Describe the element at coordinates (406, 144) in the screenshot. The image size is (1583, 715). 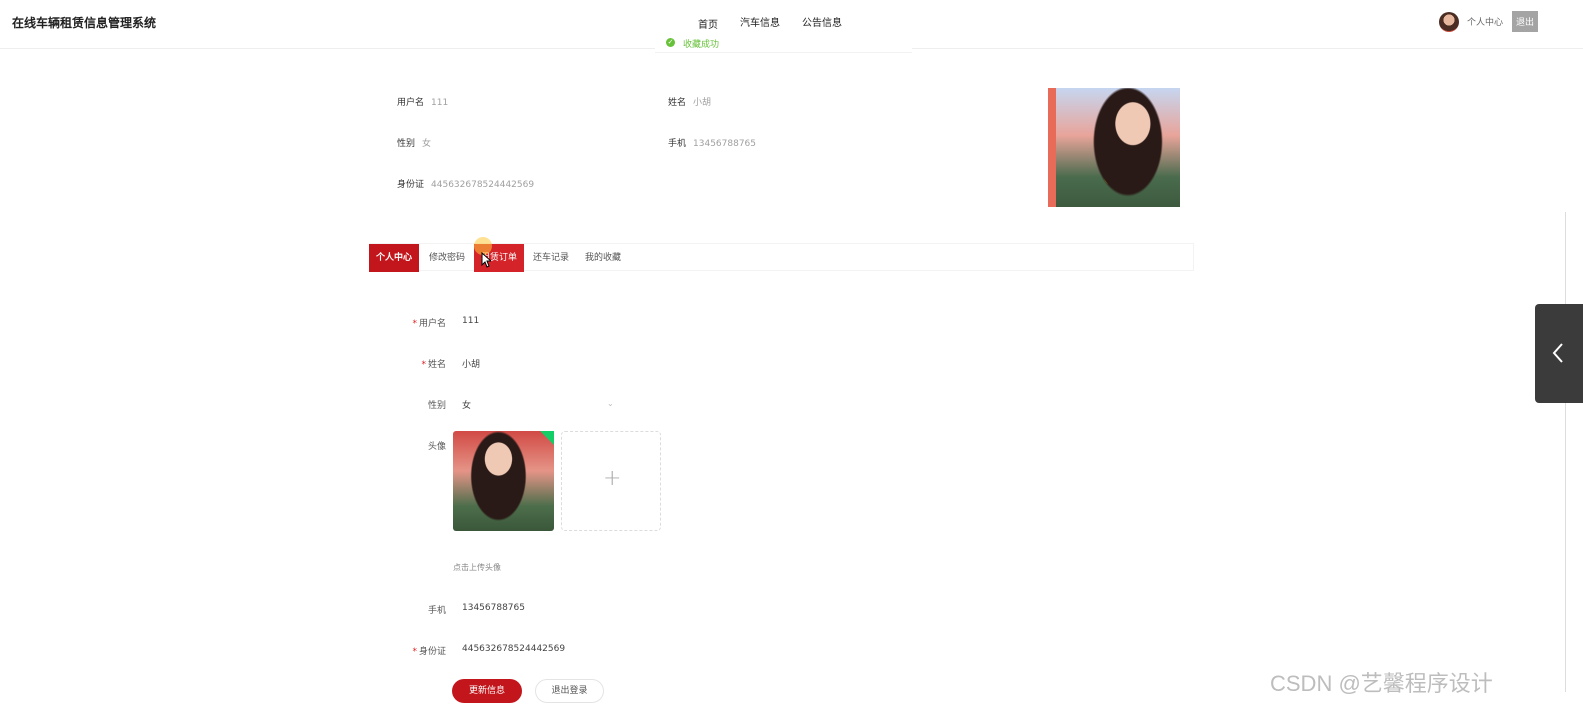
I see `summary-gender-label: 性别` at that location.